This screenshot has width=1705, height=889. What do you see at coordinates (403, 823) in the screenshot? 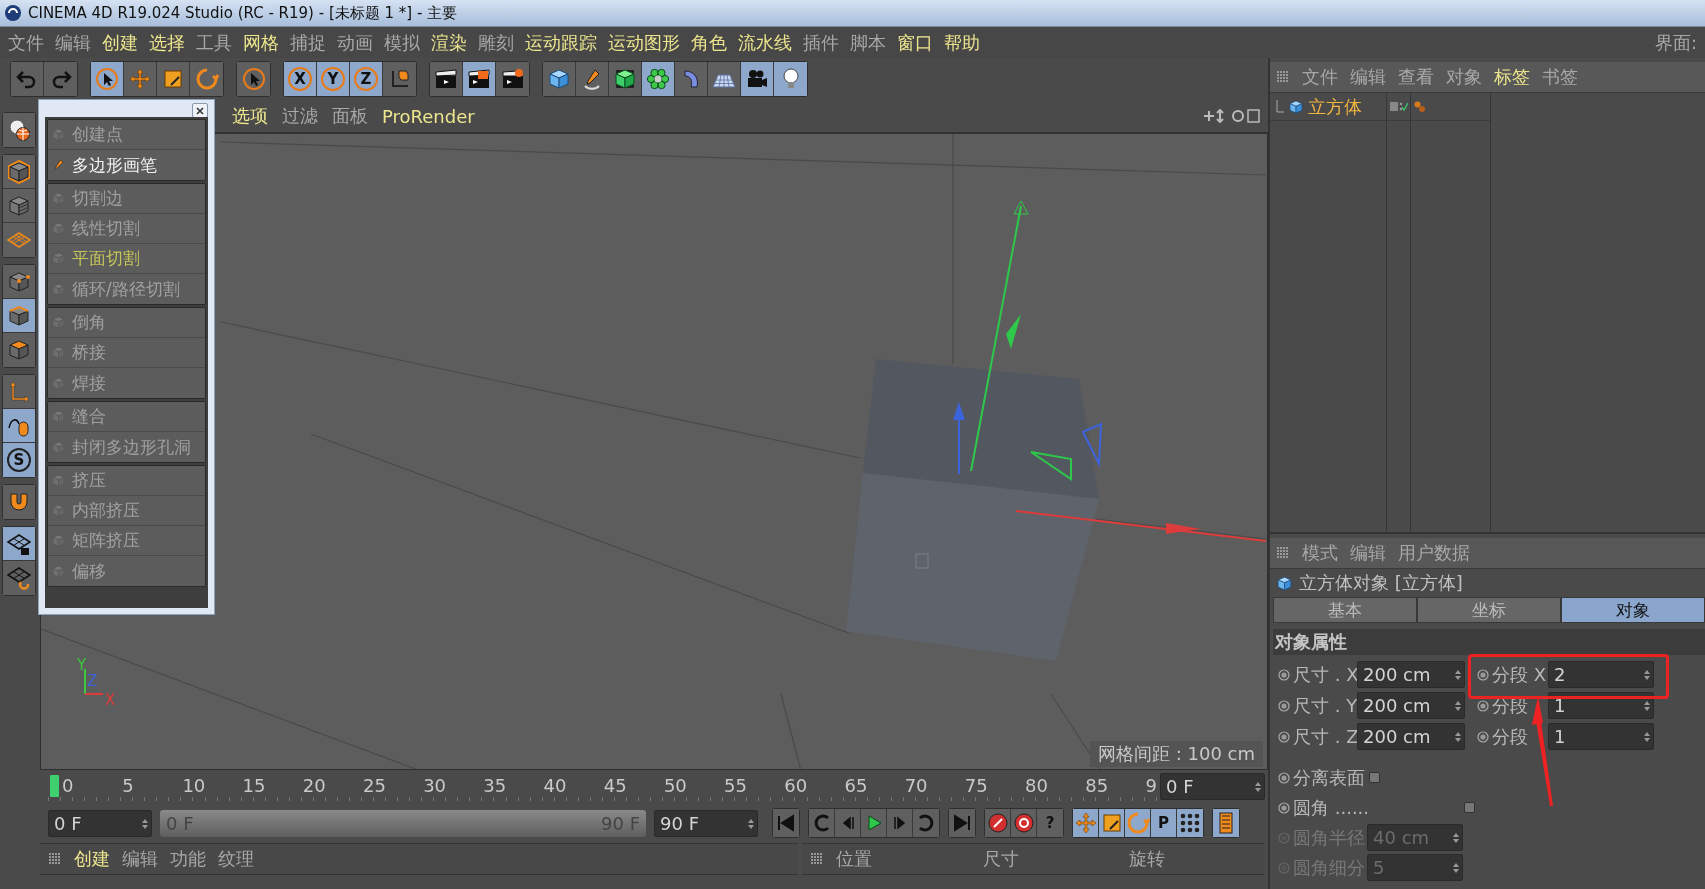
I see `frame-range-slider: 0 F 90 F` at bounding box center [403, 823].